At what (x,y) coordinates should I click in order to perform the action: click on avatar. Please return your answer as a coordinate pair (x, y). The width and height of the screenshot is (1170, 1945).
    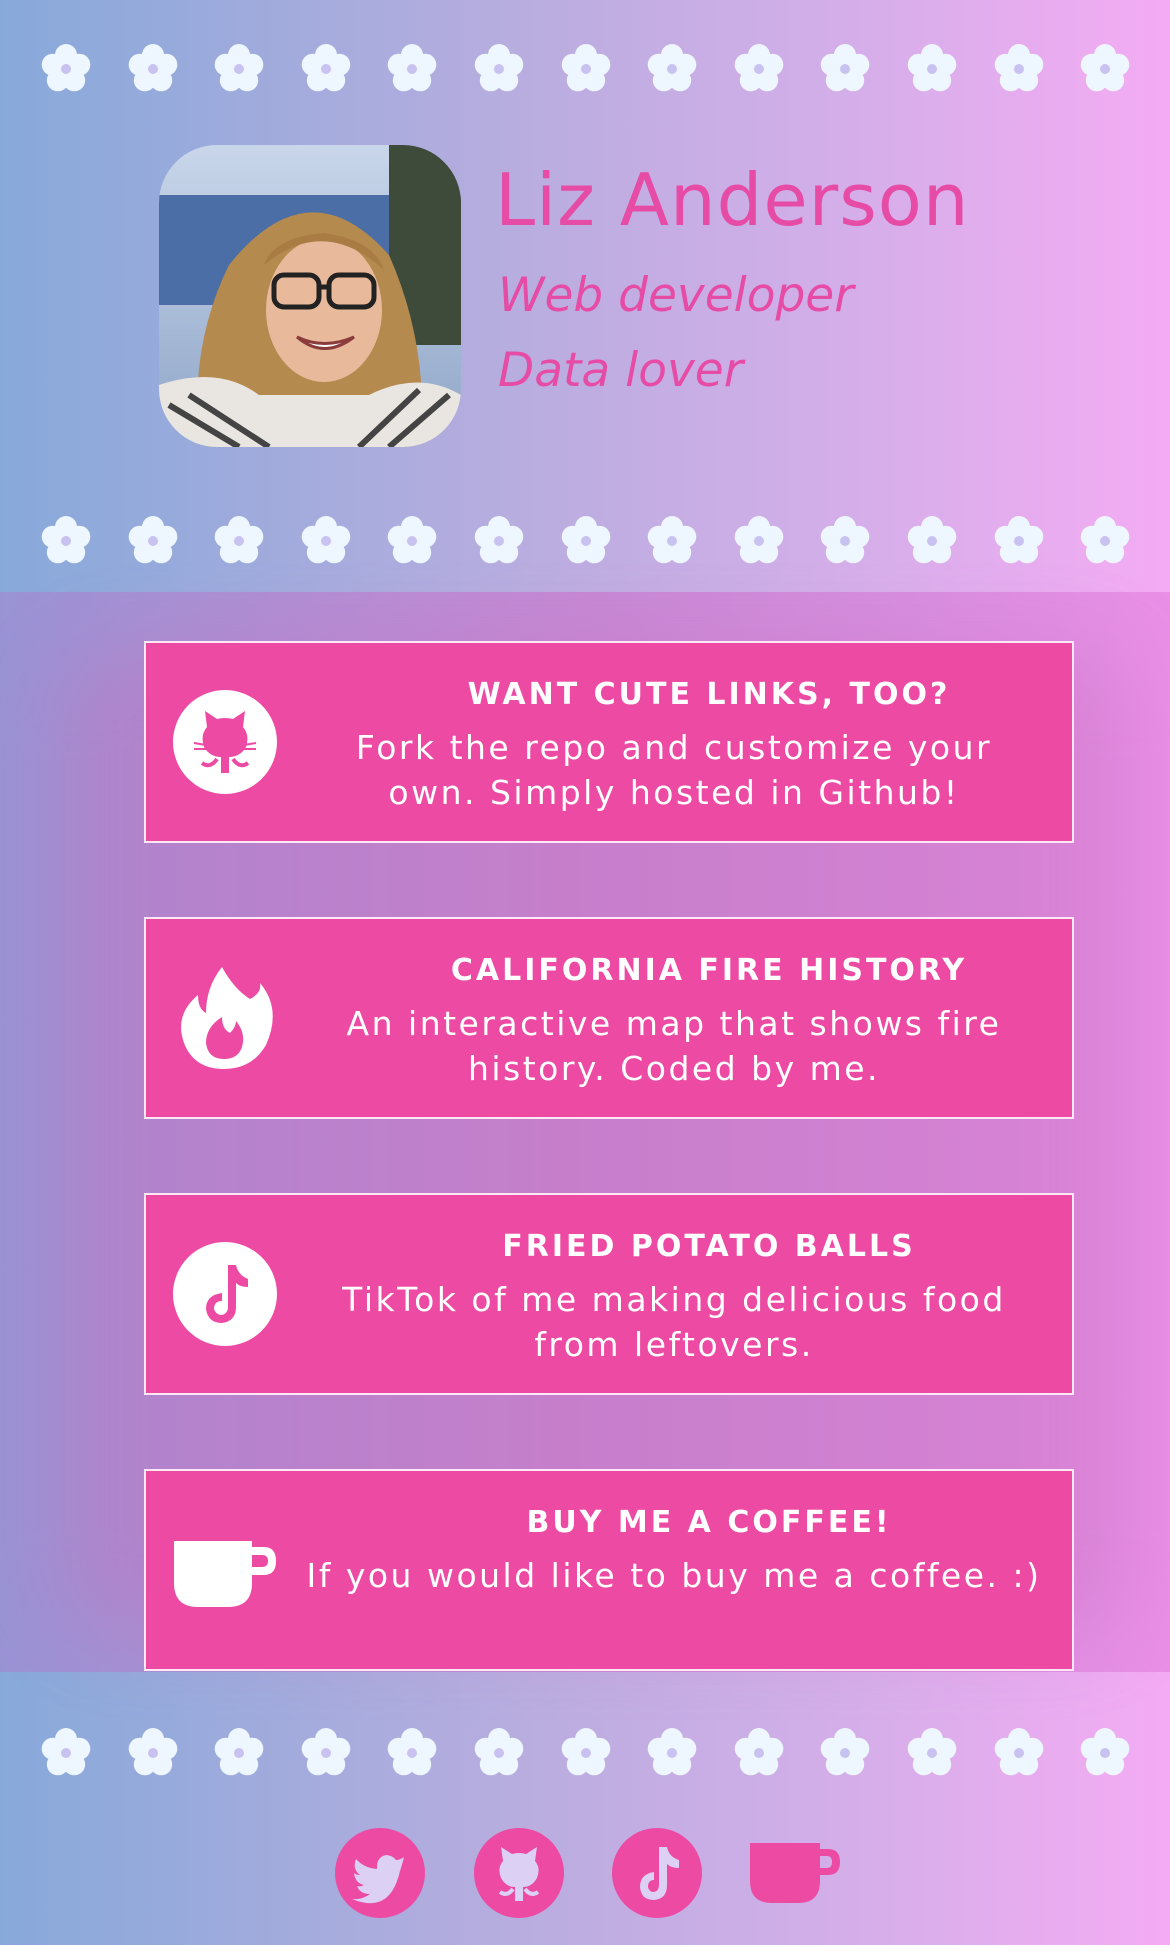
    Looking at the image, I should click on (310, 296).